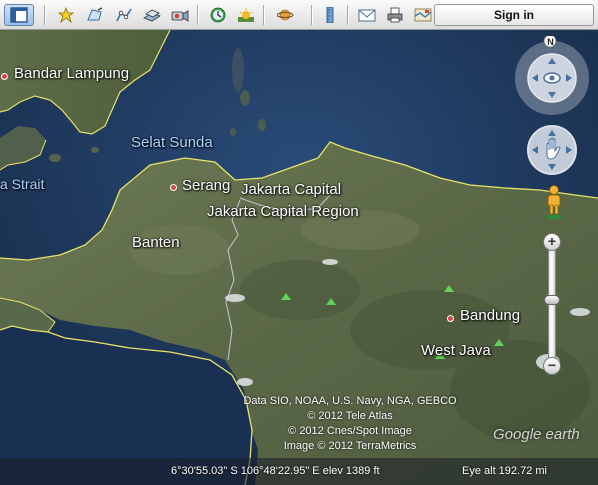 The width and height of the screenshot is (598, 485). I want to click on historical-imagery-button, so click(218, 15).